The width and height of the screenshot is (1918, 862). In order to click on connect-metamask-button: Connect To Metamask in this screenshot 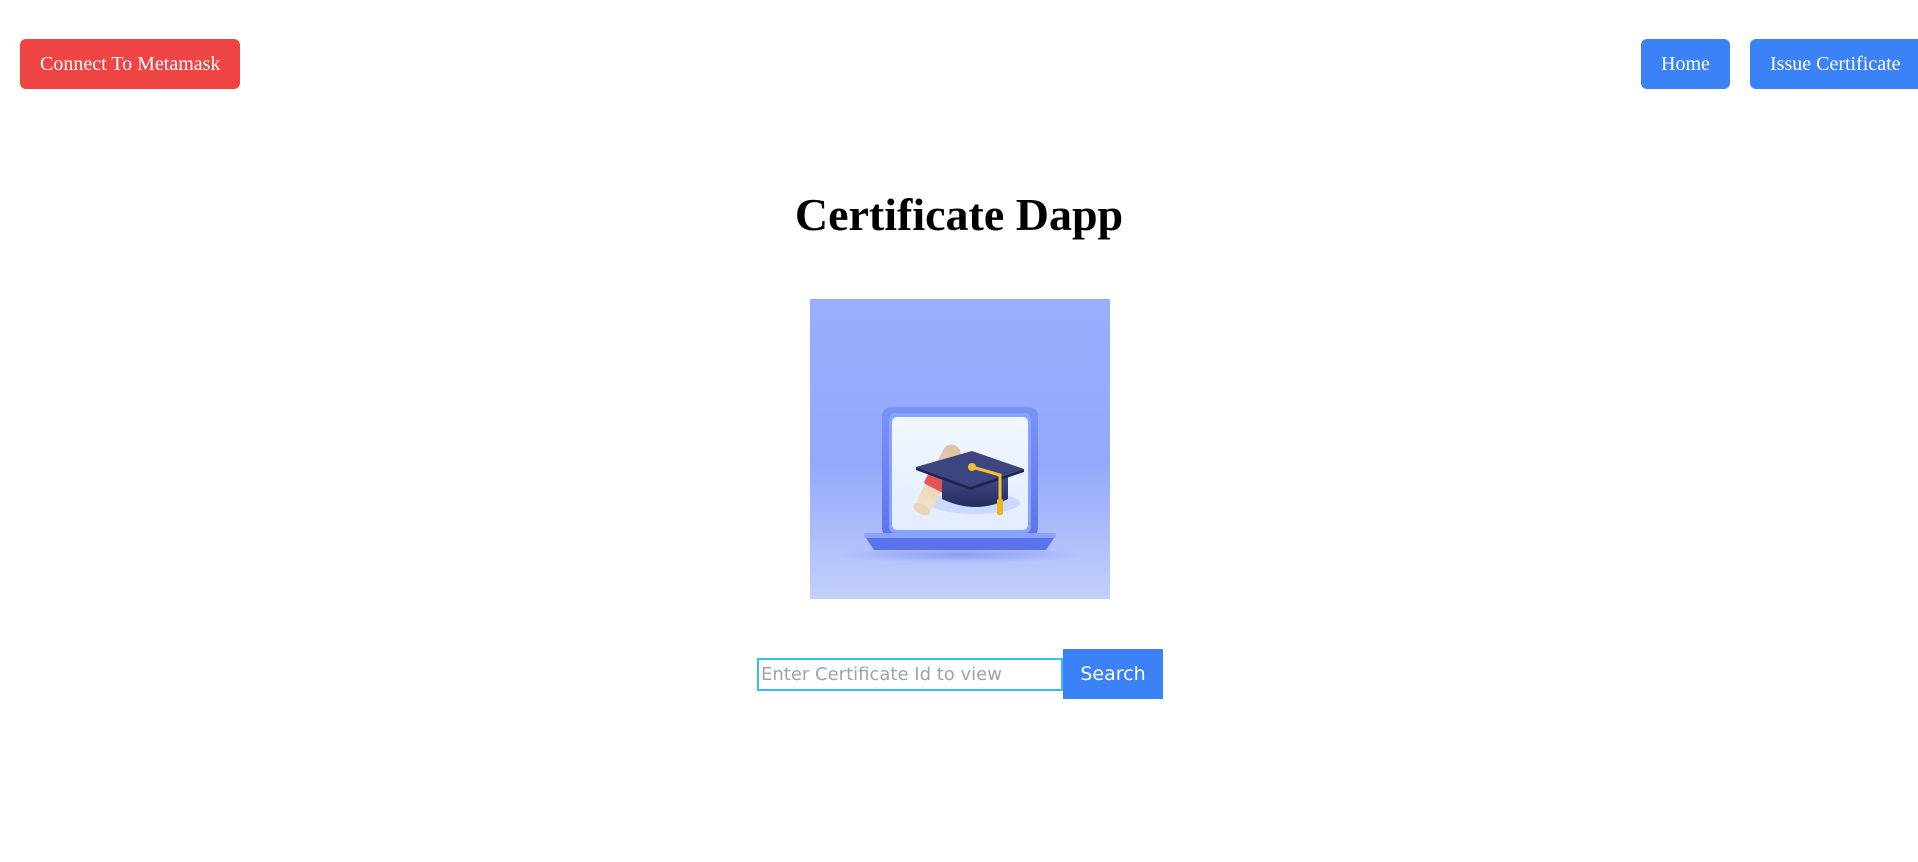, I will do `click(130, 64)`.